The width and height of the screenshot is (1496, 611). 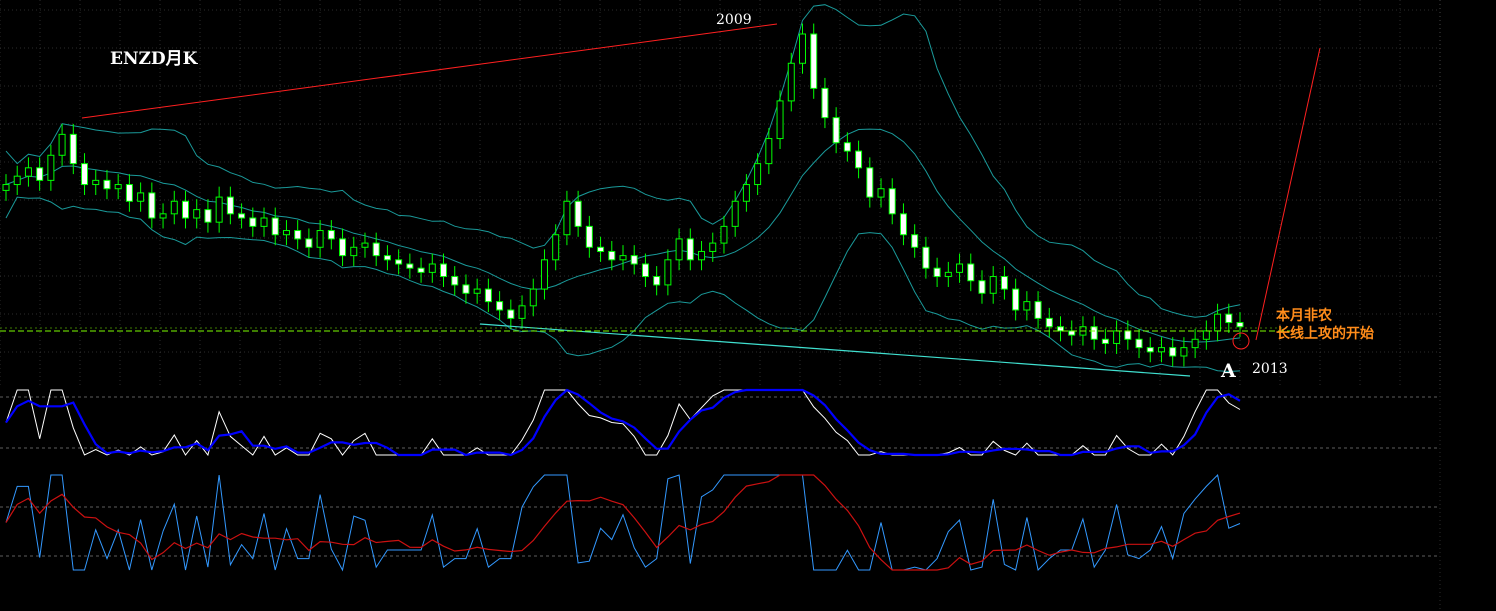 What do you see at coordinates (1304, 315) in the screenshot?
I see `note-line-1: 本月非农` at bounding box center [1304, 315].